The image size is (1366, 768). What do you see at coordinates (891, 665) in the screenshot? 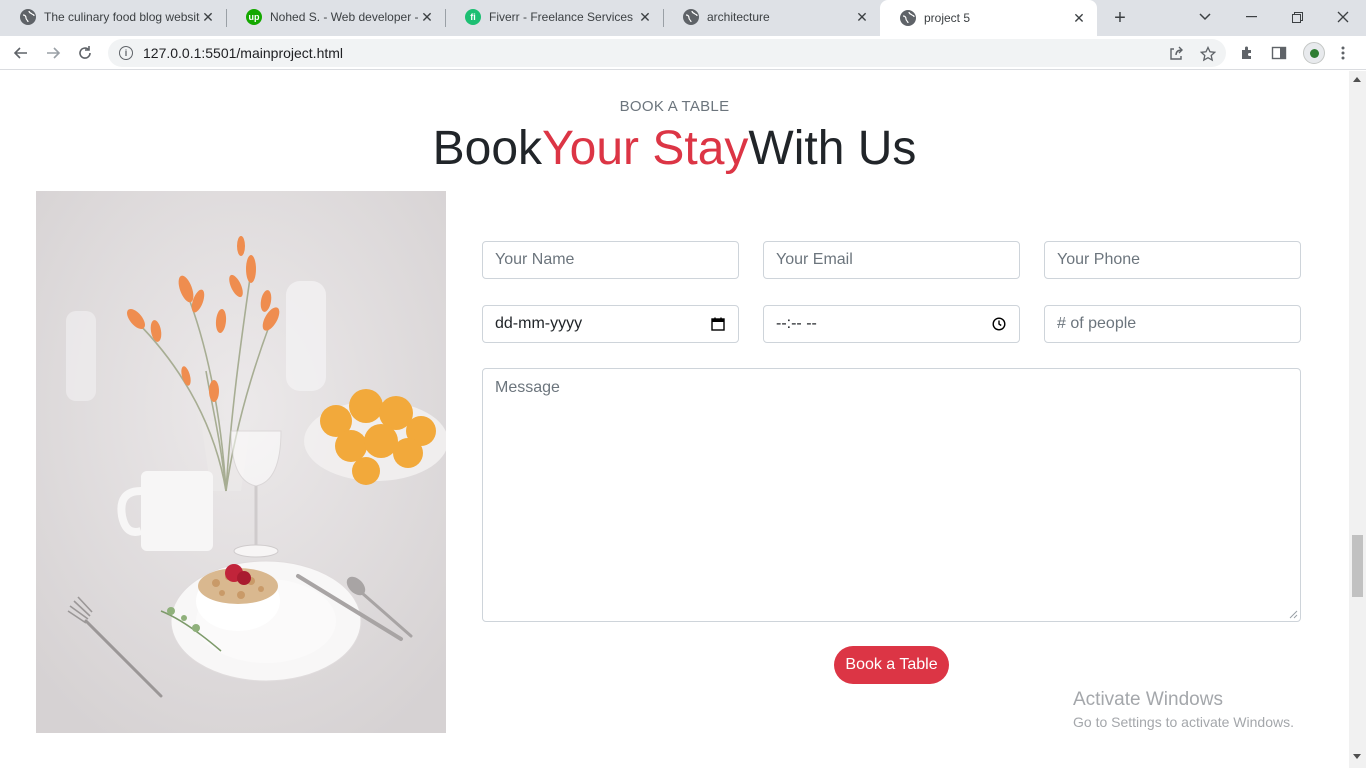
I see `book-table-button: Book a Table` at bounding box center [891, 665].